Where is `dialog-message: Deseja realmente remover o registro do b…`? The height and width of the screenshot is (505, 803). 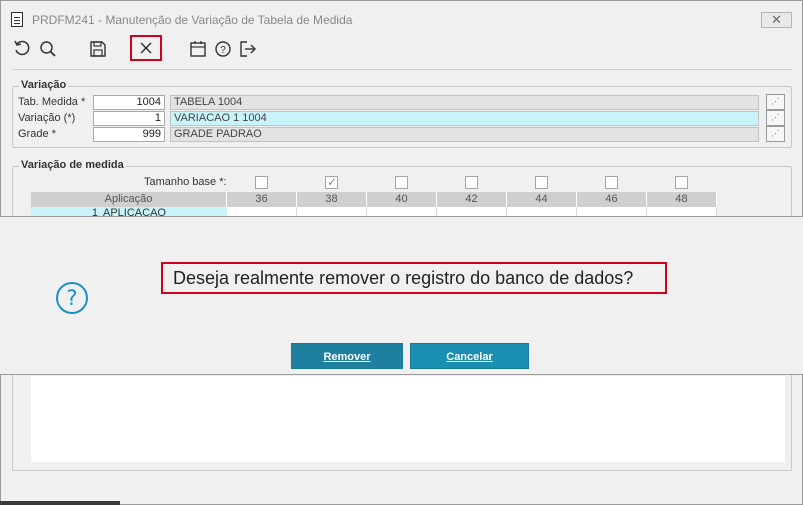
dialog-message: Deseja realmente remover o registro do b… is located at coordinates (414, 278).